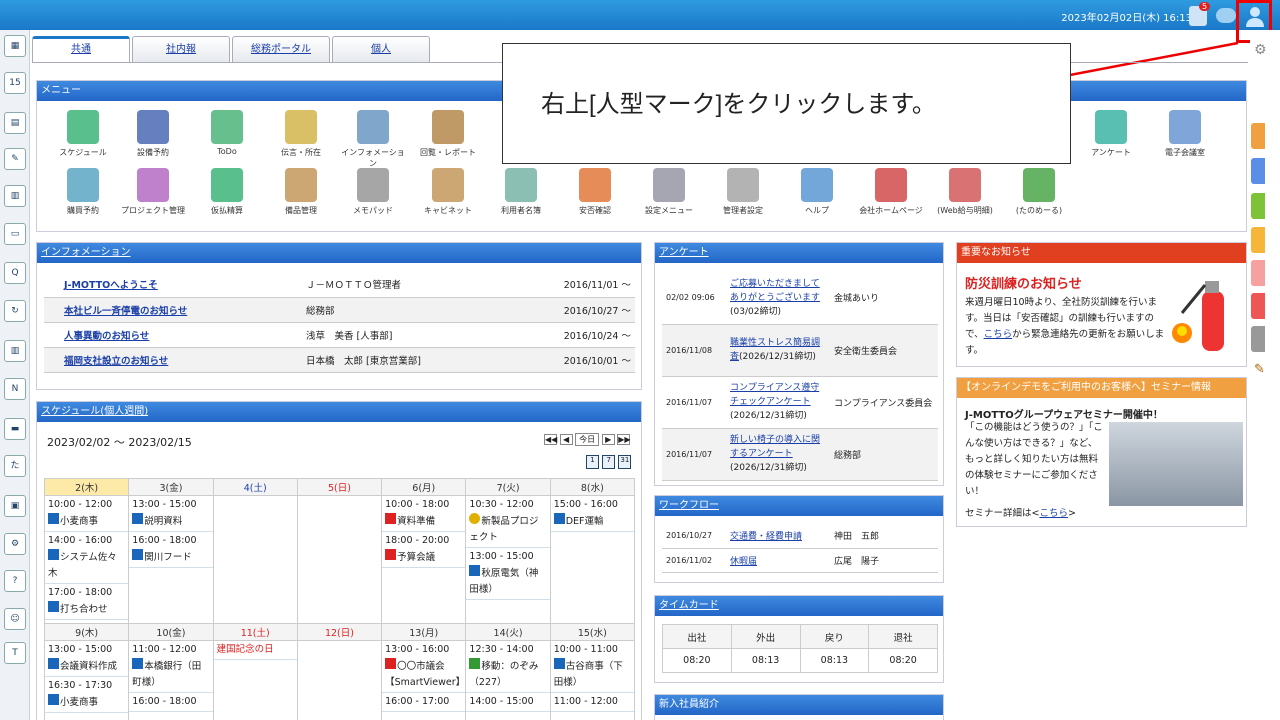  I want to click on menu-item: ToDo, so click(227, 133).